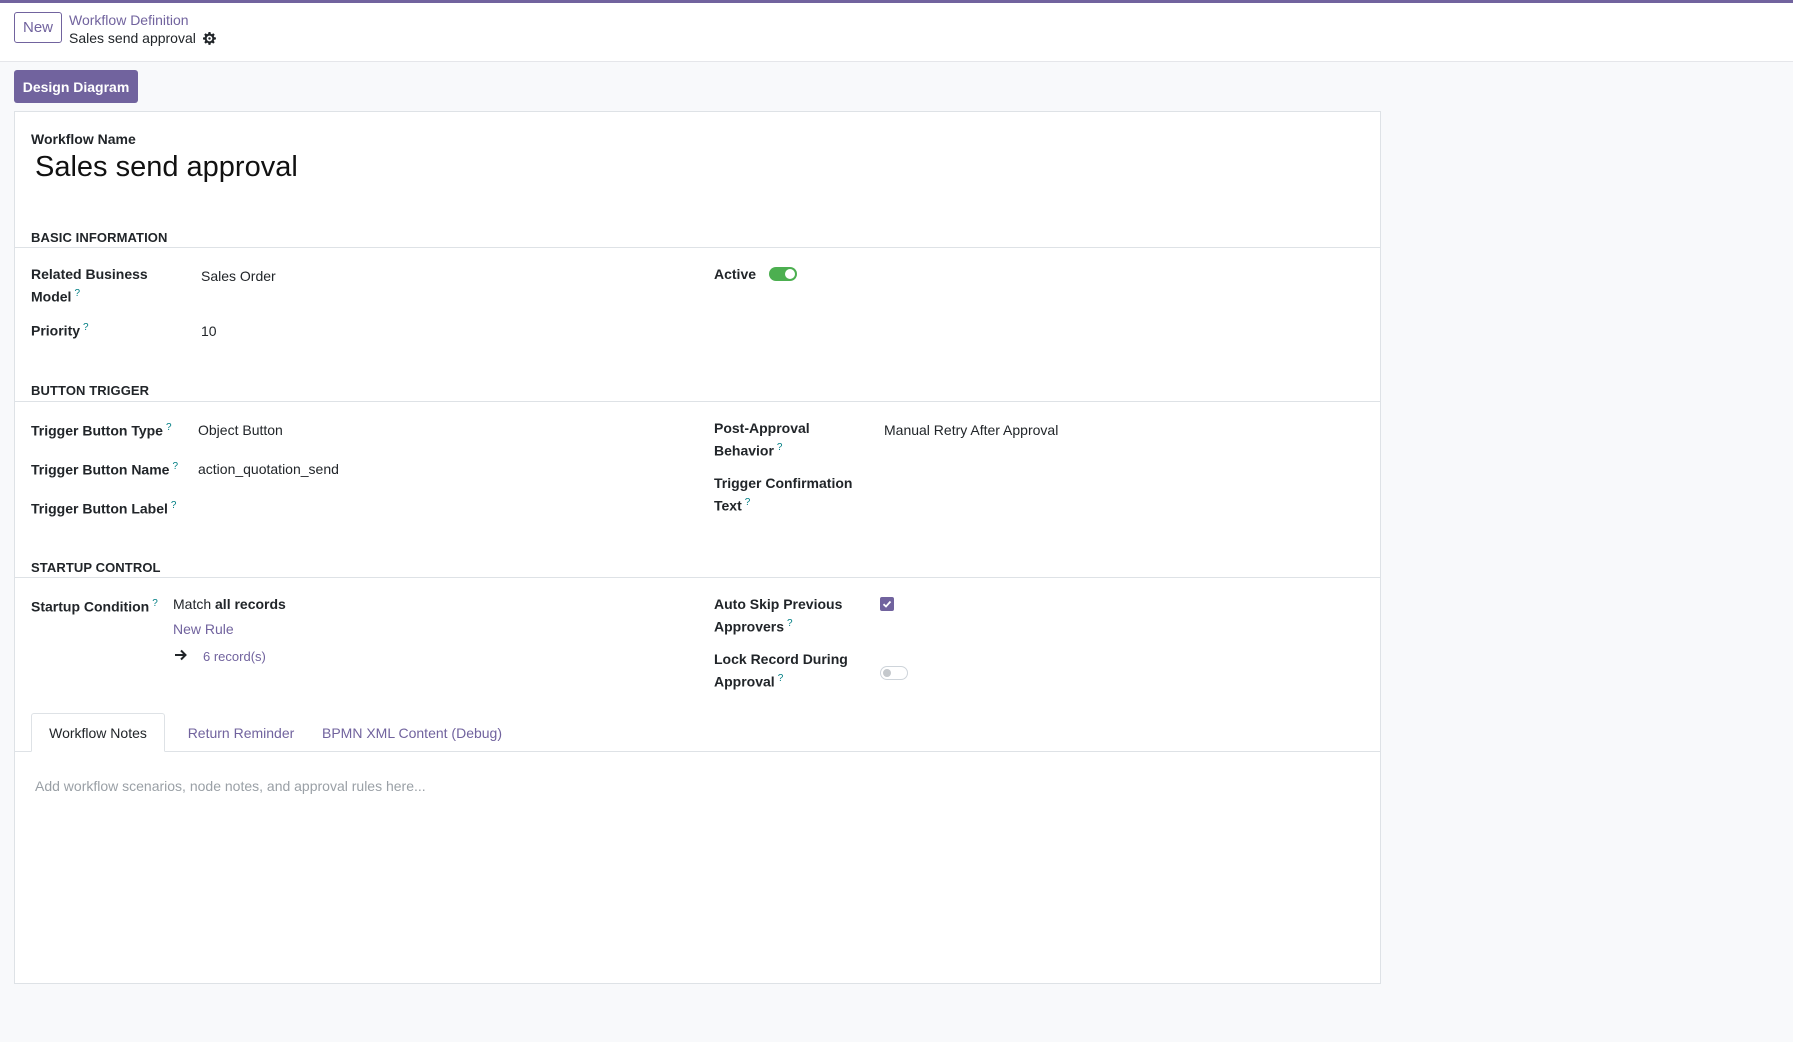 The height and width of the screenshot is (1042, 1793). What do you see at coordinates (104, 508) in the screenshot?
I see `trigger-button-label-label: Trigger Button Label?` at bounding box center [104, 508].